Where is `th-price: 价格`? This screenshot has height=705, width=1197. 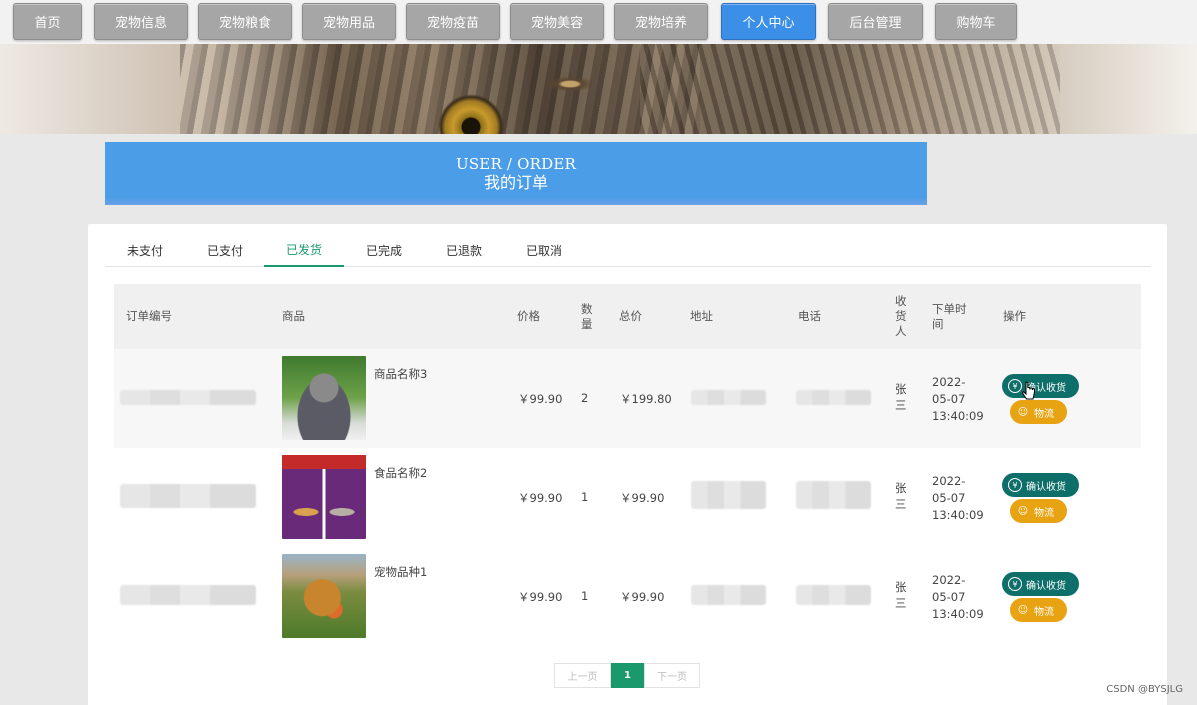 th-price: 价格 is located at coordinates (528, 316).